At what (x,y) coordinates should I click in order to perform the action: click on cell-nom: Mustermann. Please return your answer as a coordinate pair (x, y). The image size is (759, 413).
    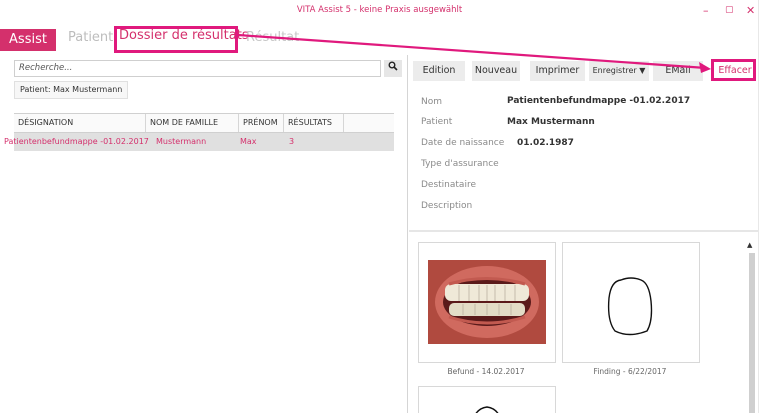
    Looking at the image, I should click on (181, 141).